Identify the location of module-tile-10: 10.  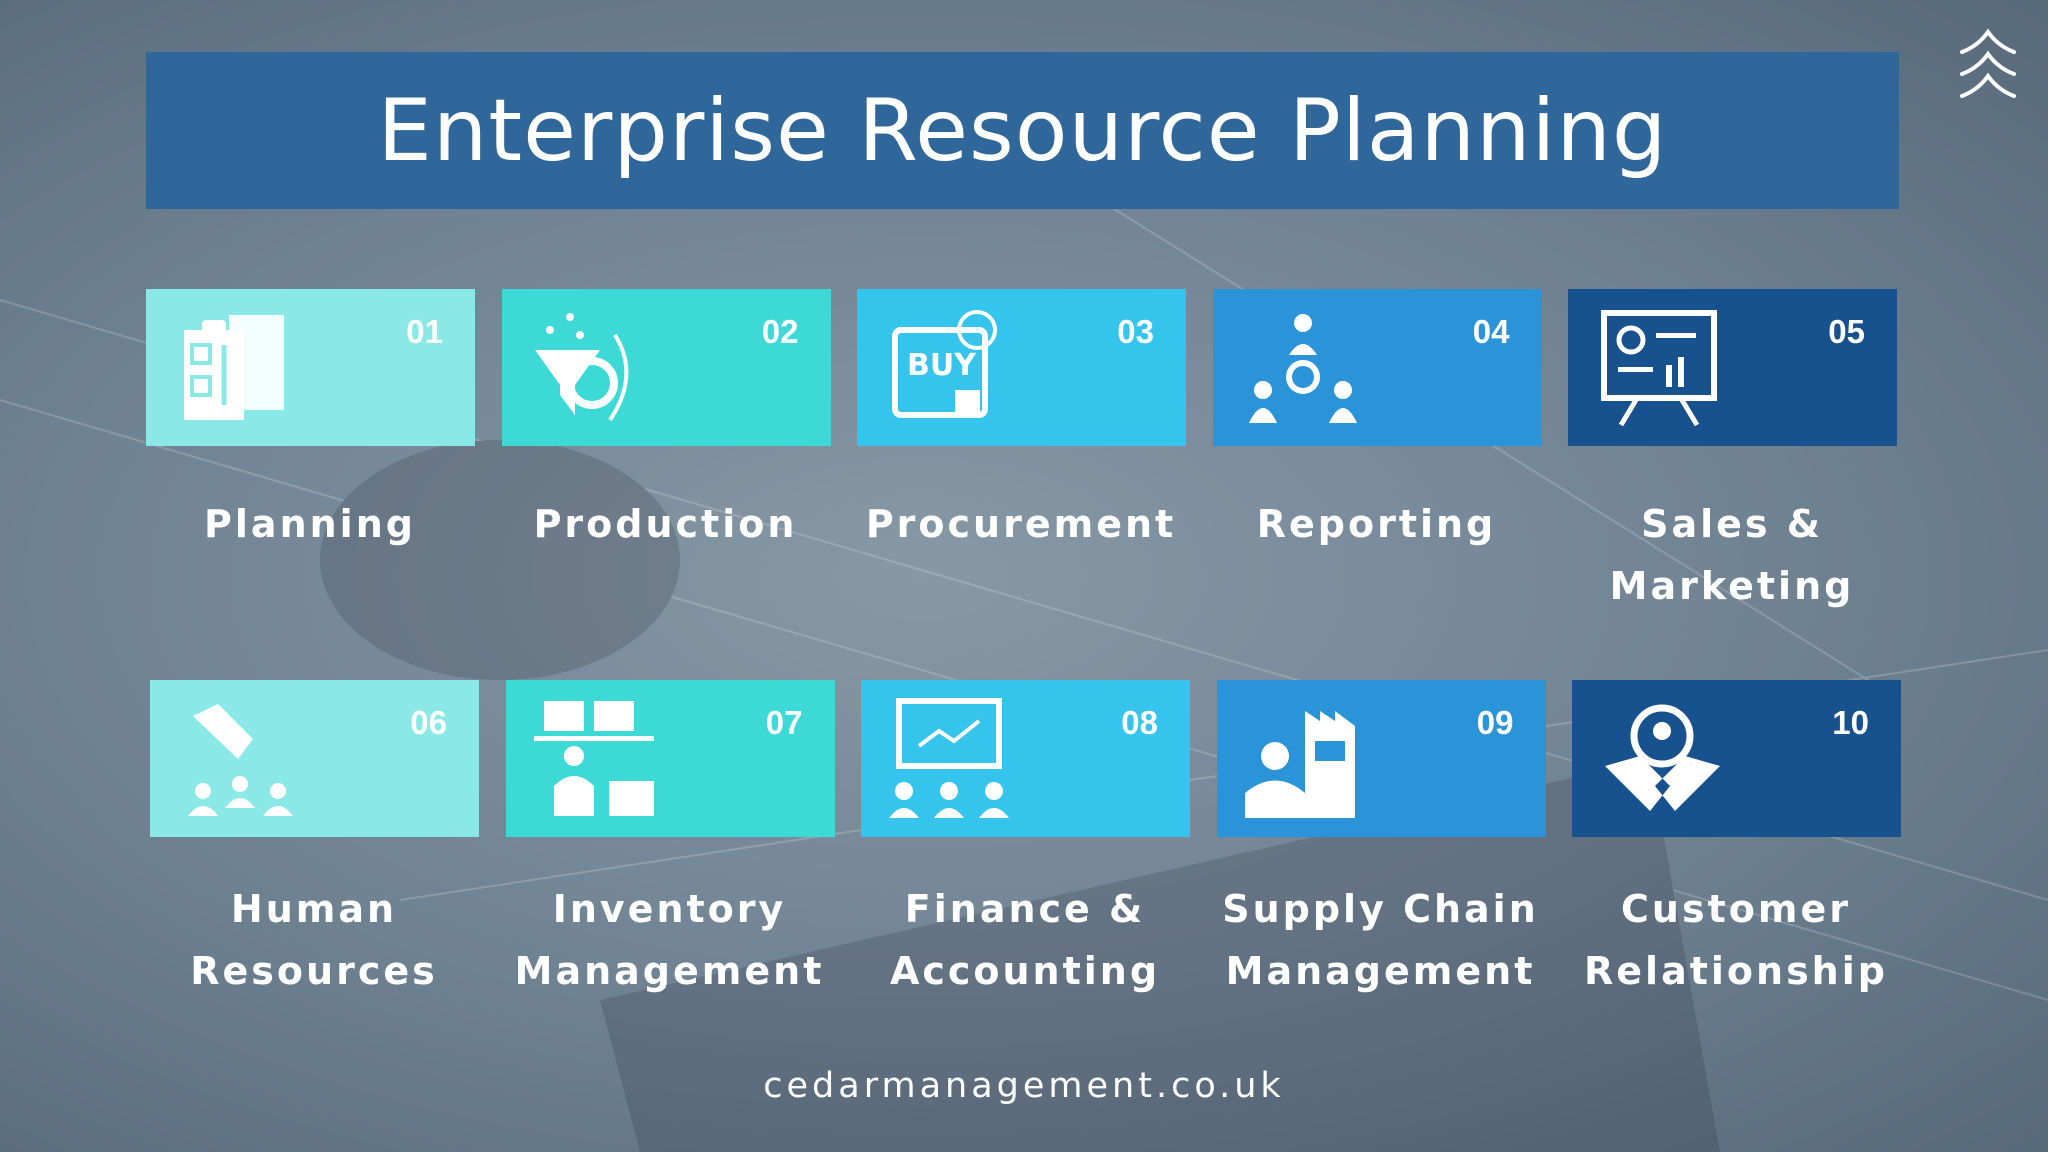
(1736, 758).